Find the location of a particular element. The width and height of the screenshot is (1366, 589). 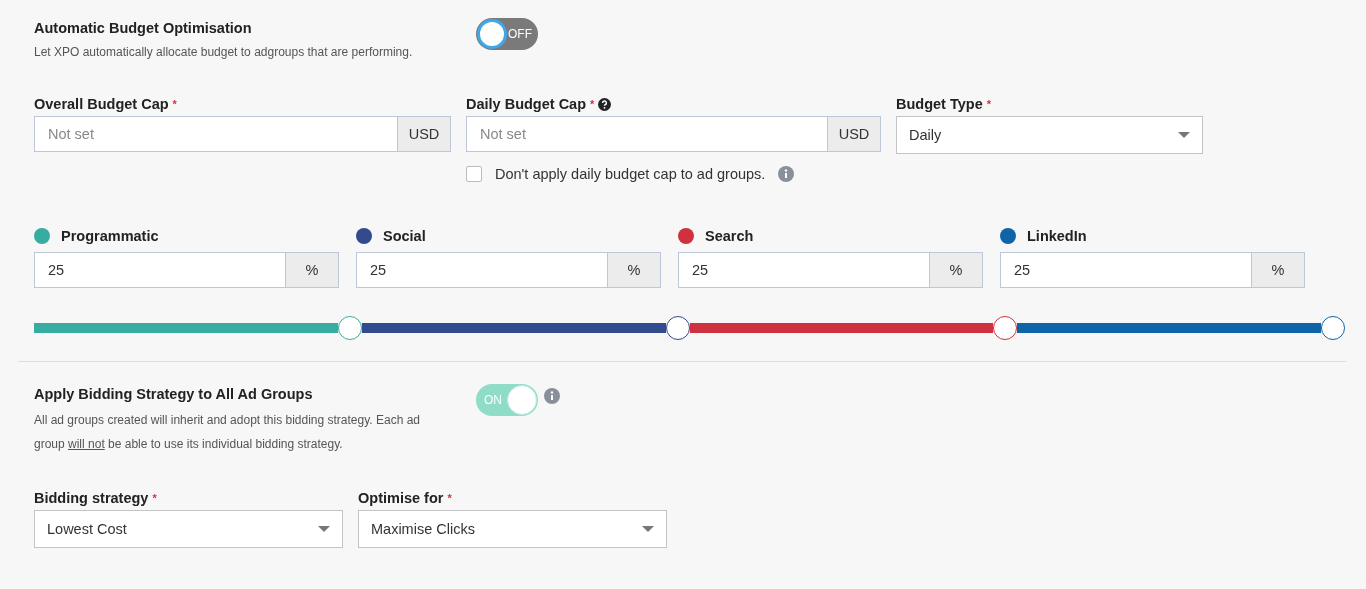

dropdown: Maximise Clicks is located at coordinates (512, 529).